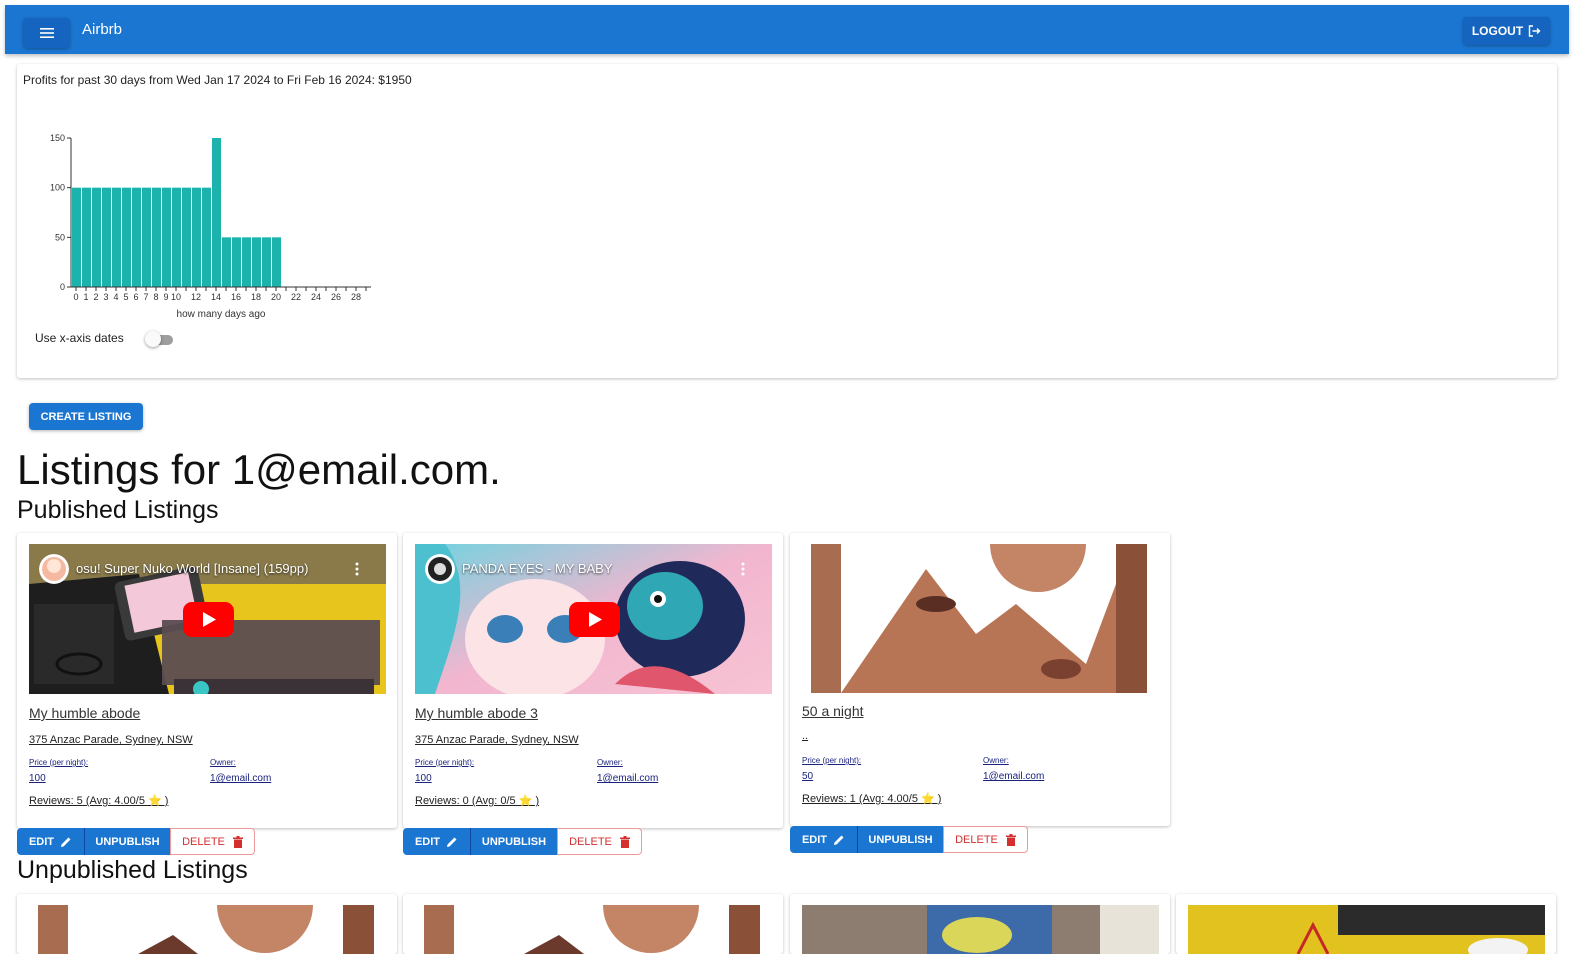 The height and width of the screenshot is (954, 1574). I want to click on unpublished-heading: Unpublished Listings, so click(132, 870).